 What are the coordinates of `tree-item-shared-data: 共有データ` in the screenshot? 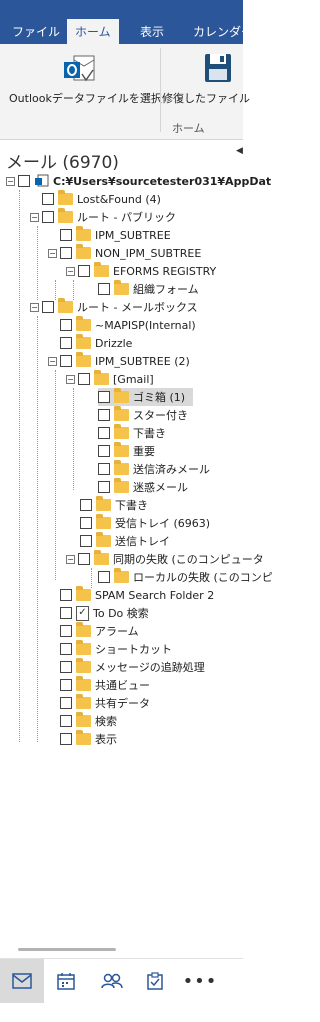 It's located at (105, 703).